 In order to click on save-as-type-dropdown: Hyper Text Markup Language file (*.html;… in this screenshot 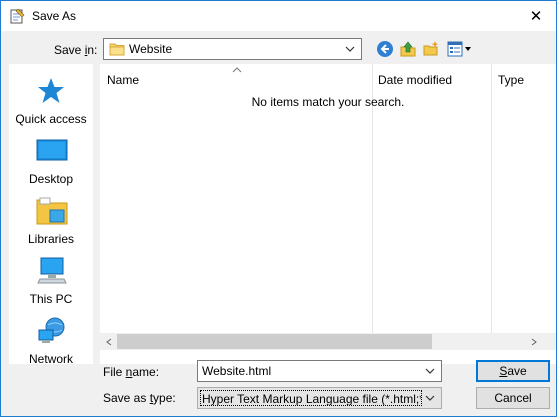, I will do `click(319, 398)`.